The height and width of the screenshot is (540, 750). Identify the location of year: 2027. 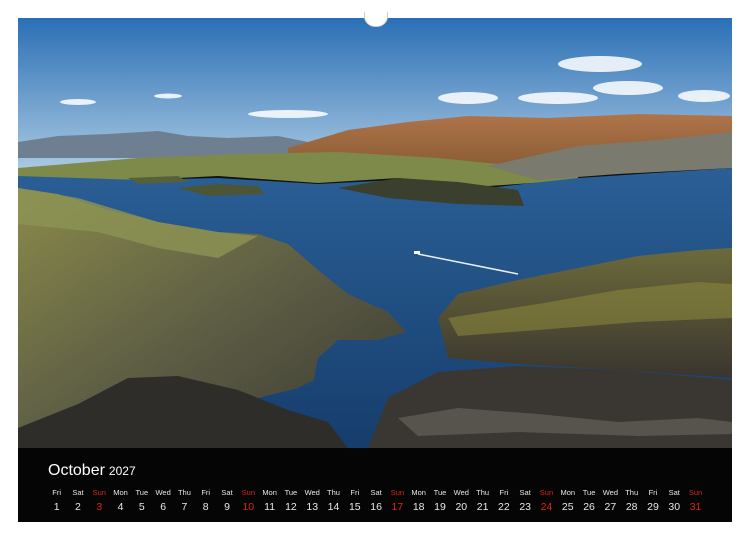
(122, 471).